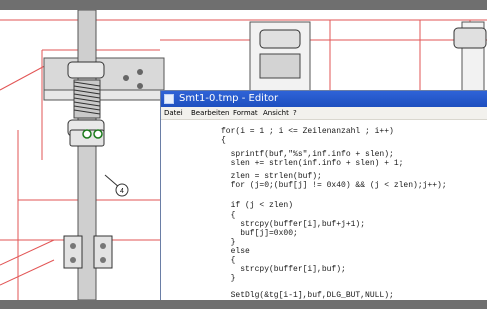 This screenshot has height=309, width=487. What do you see at coordinates (307, 295) in the screenshot?
I see `code-line: SetDlg(&tg[i-1],buf,DLG_BUT,NULL);` at bounding box center [307, 295].